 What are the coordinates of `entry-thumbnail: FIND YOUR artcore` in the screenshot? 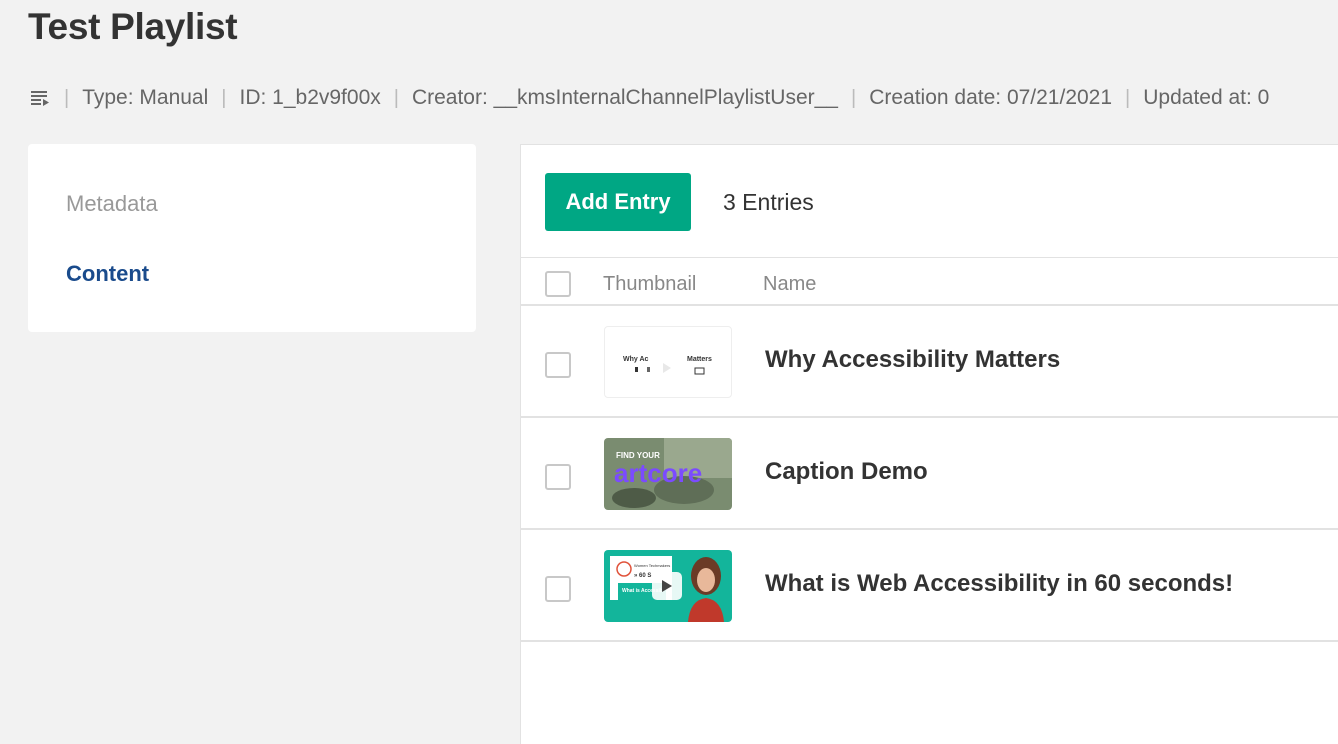 It's located at (668, 474).